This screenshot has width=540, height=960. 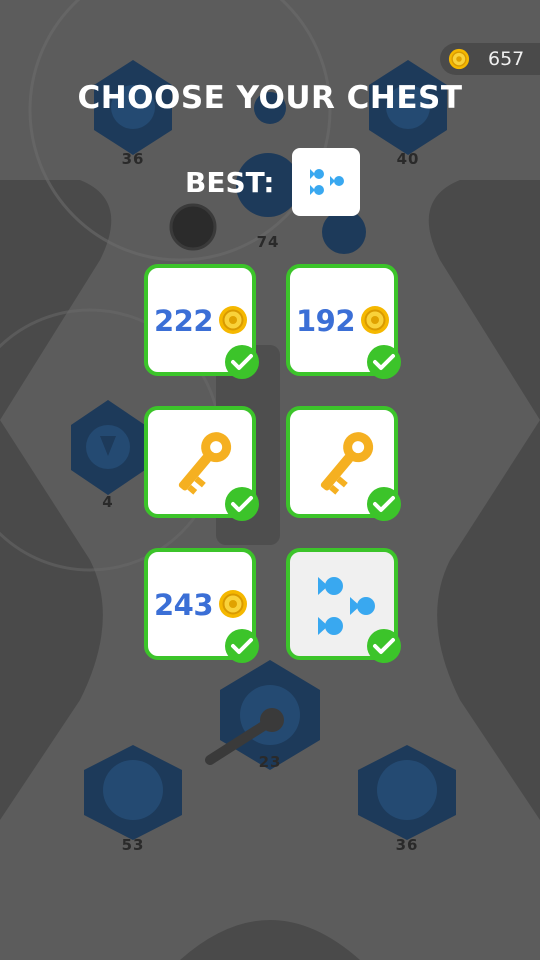 I want to click on coin-count: 657, so click(x=506, y=59).